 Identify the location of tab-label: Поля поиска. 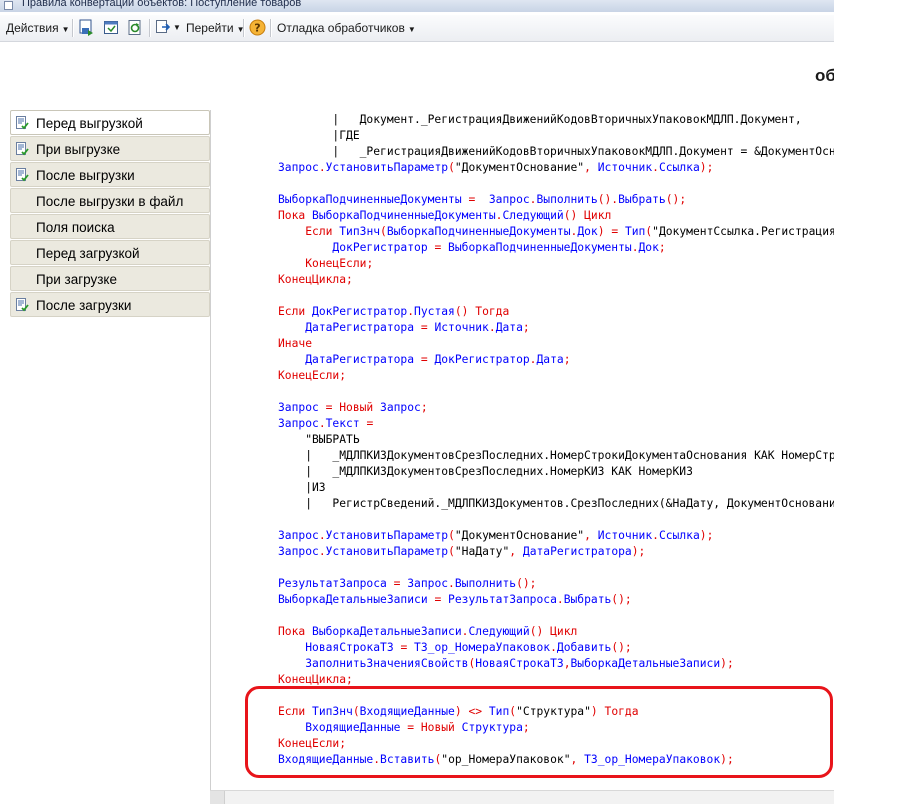
(75, 227).